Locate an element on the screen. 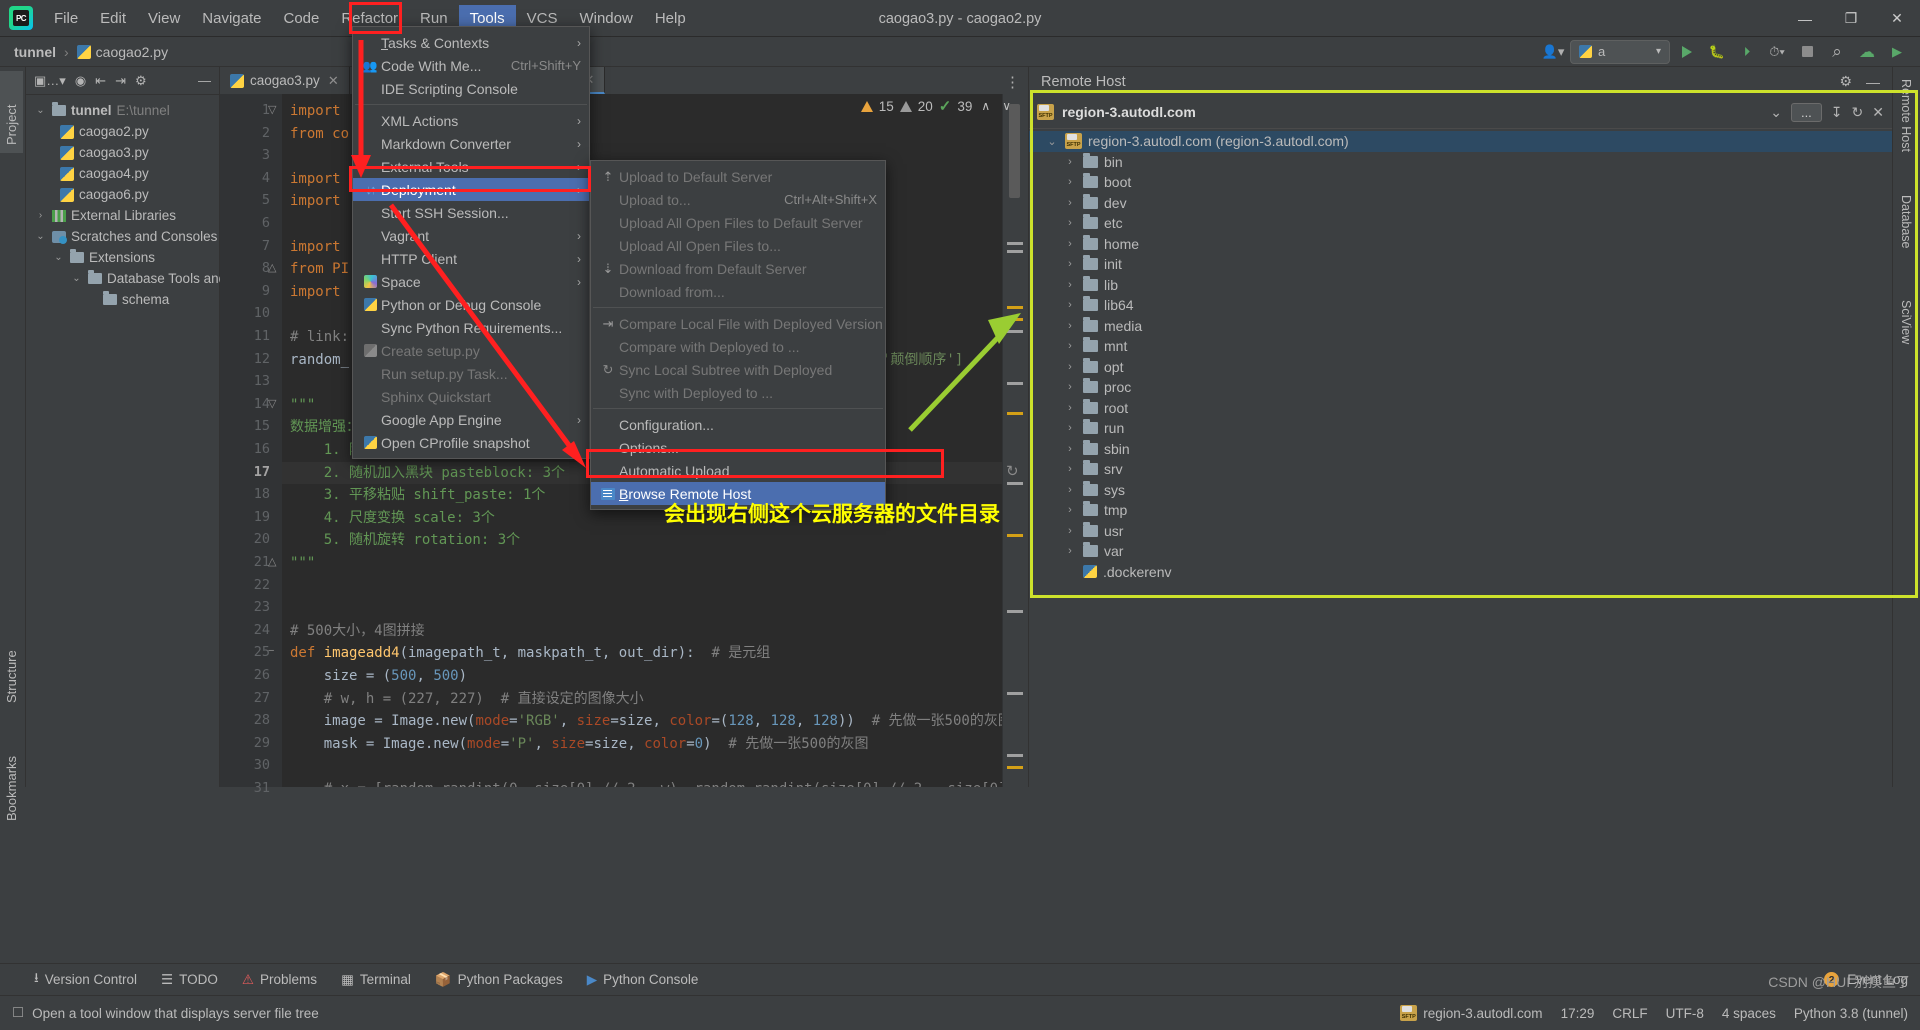 The height and width of the screenshot is (1030, 1920). deployment-menu-item-upload-to: Upload to... Ctrl+Alt+Shift+X is located at coordinates (738, 199).